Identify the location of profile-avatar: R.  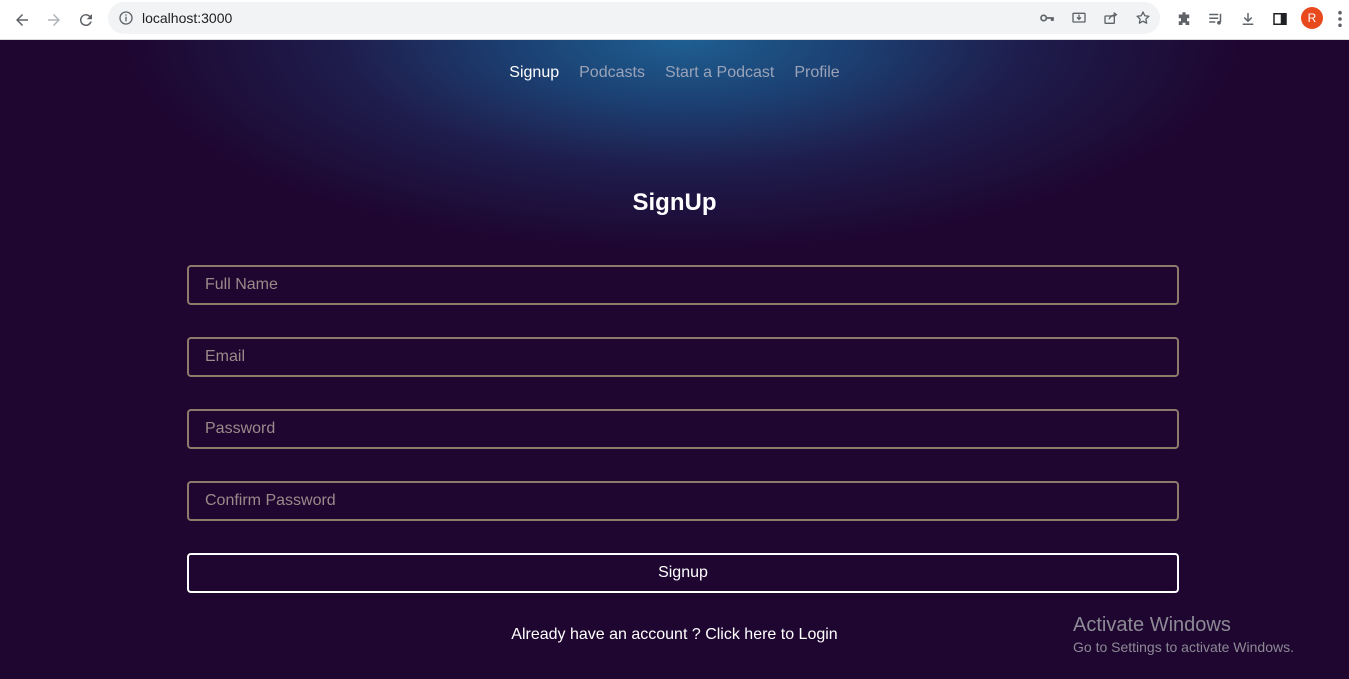
(1312, 18).